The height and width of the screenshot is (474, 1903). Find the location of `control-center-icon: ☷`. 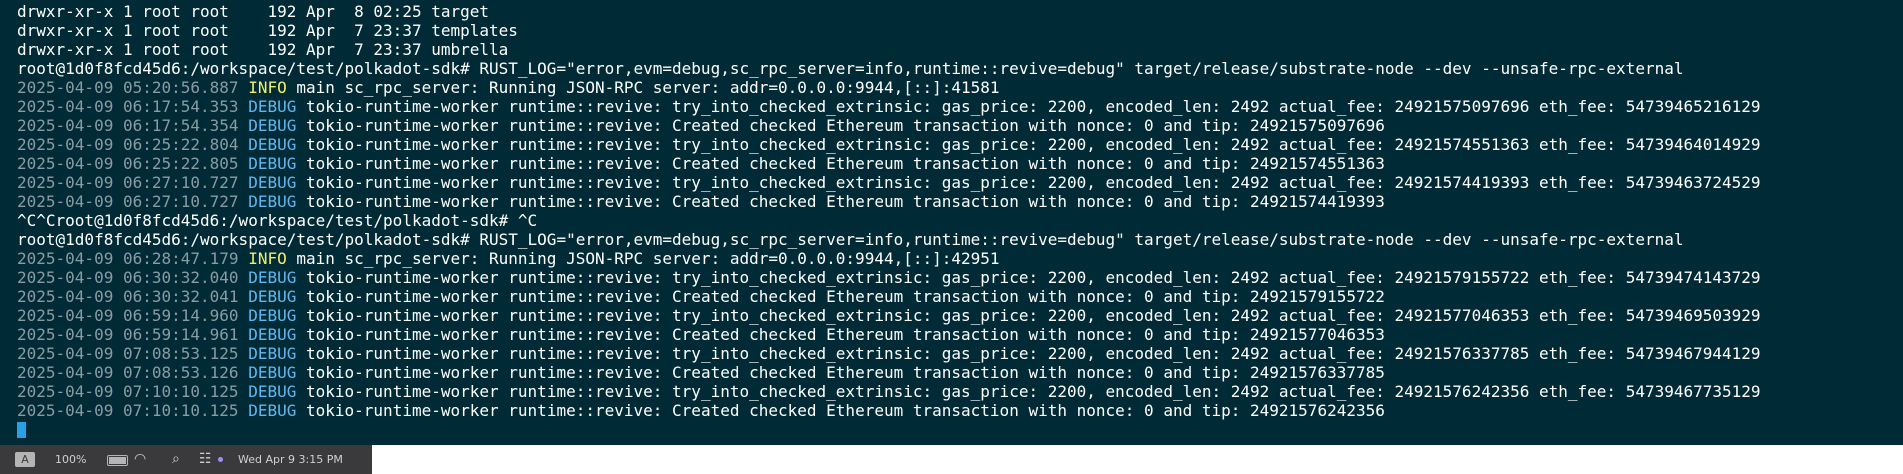

control-center-icon: ☷ is located at coordinates (205, 459).